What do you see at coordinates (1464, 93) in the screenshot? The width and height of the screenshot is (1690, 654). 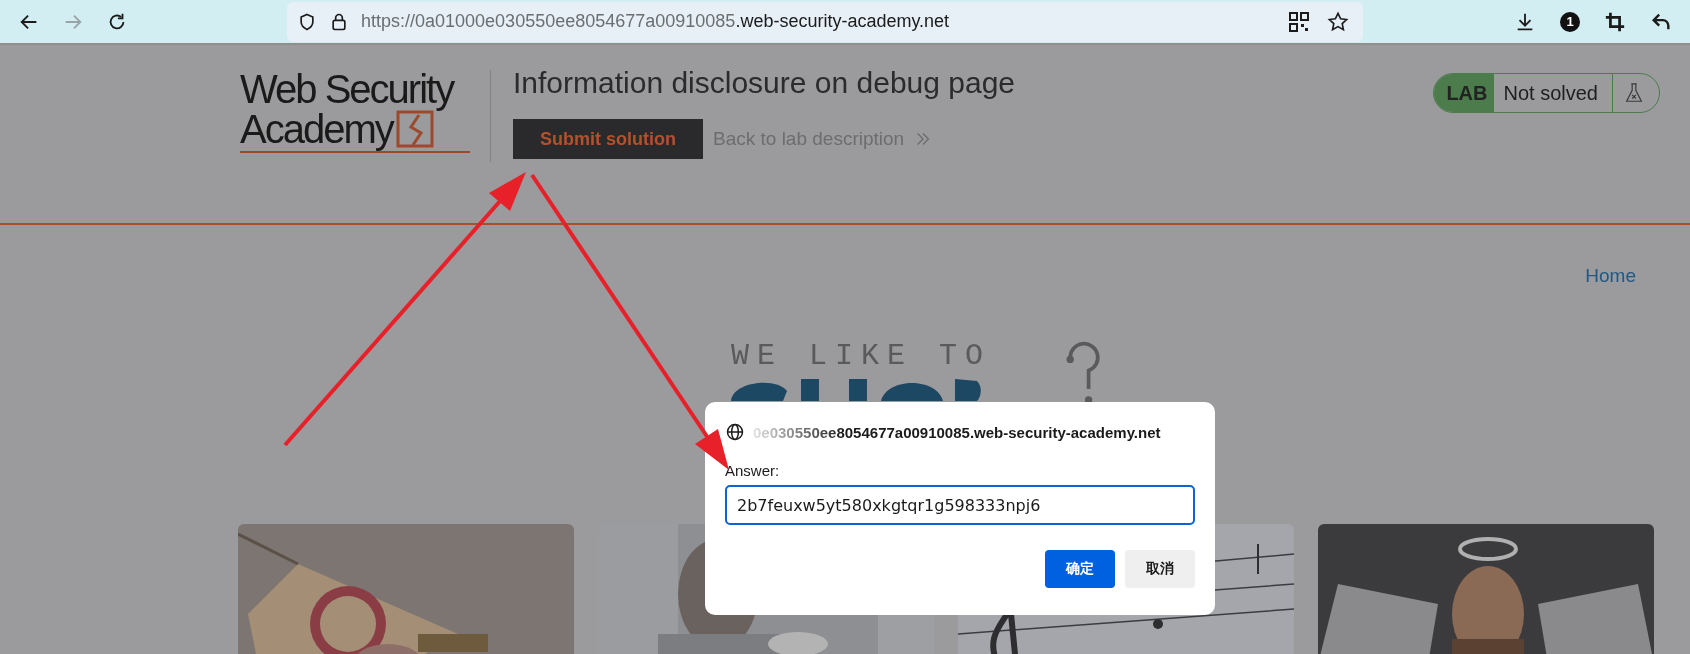 I see `lab-label: LAB` at bounding box center [1464, 93].